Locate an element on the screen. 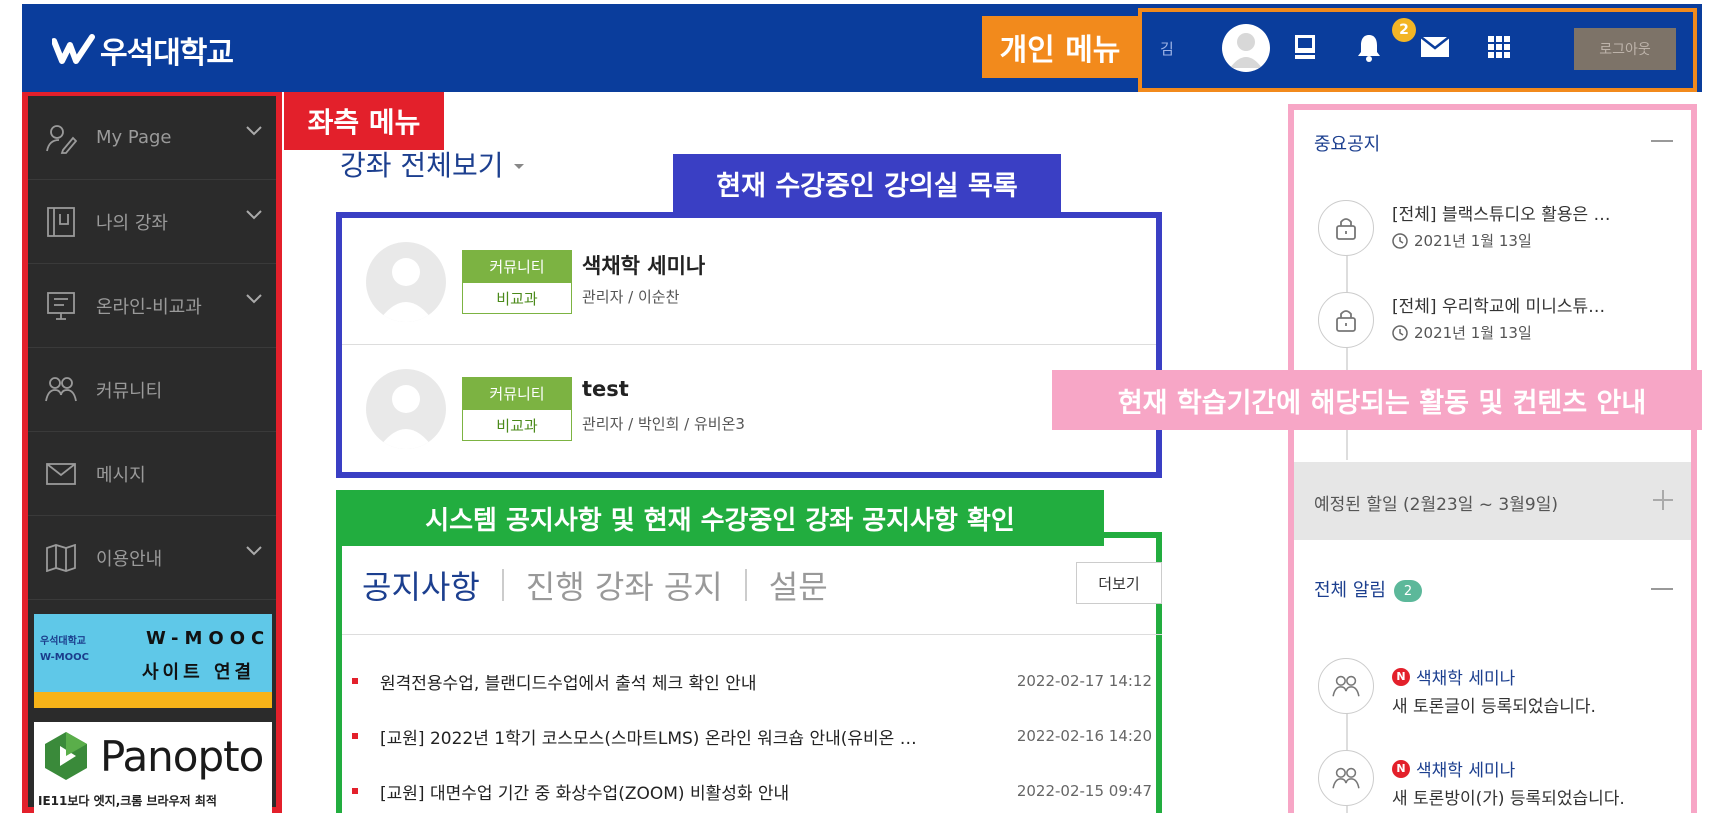 Image resolution: width=1722 pixels, height=813 pixels. panopto-subtitle: IE11보다 엣지,크롬 브라우저 최적 is located at coordinates (127, 801).